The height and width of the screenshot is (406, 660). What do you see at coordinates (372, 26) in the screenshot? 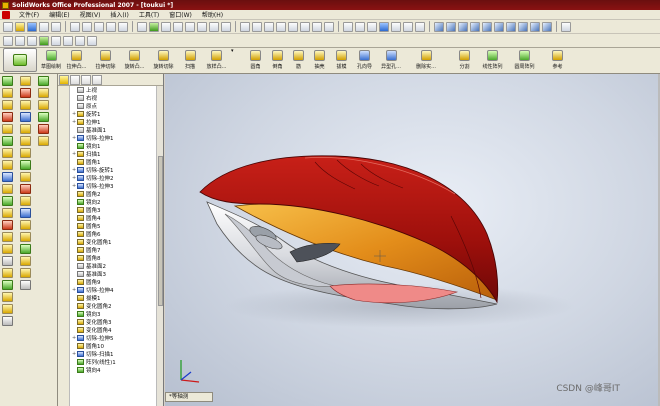
I see `hidden-lines-removed-icon` at bounding box center [372, 26].